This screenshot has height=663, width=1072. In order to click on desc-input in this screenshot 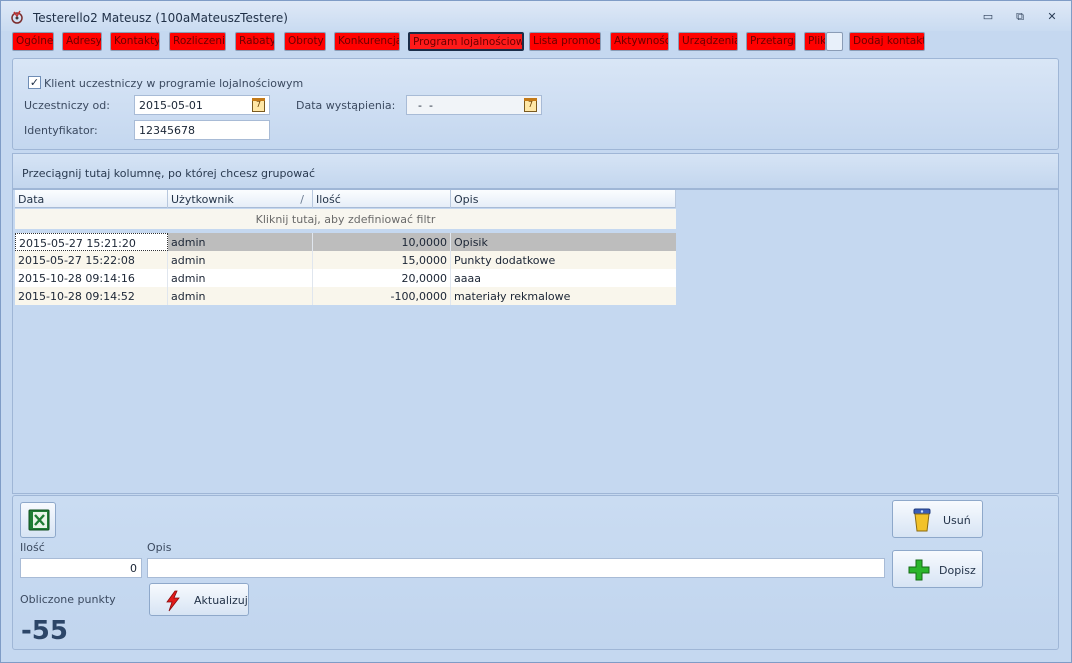, I will do `click(516, 568)`.